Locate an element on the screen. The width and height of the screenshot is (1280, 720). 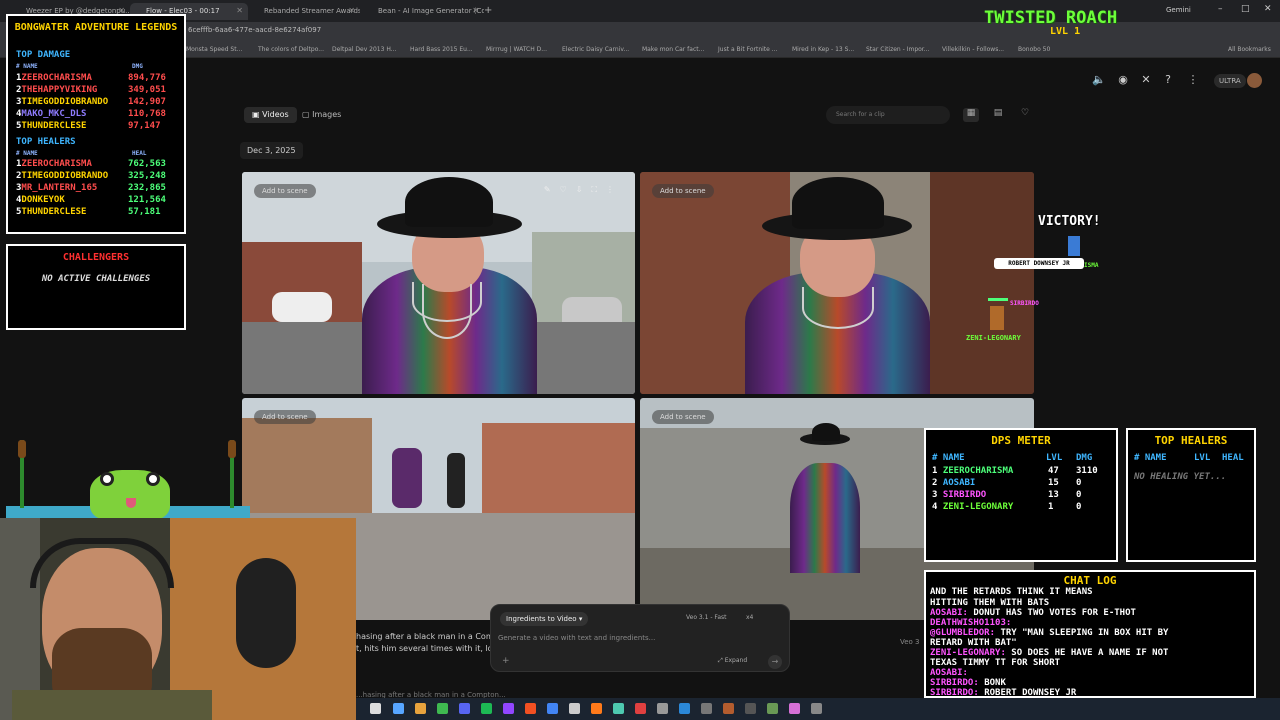
heart-icon: ♡ is located at coordinates (1025, 115).